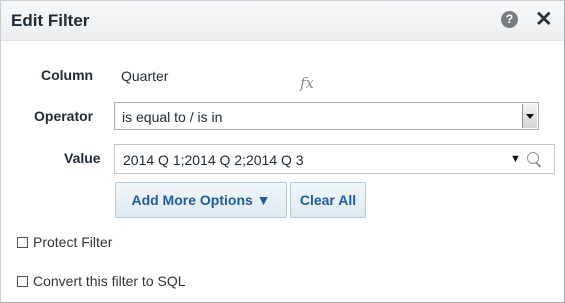  Describe the element at coordinates (307, 83) in the screenshot. I see `fx-icon: fx` at that location.